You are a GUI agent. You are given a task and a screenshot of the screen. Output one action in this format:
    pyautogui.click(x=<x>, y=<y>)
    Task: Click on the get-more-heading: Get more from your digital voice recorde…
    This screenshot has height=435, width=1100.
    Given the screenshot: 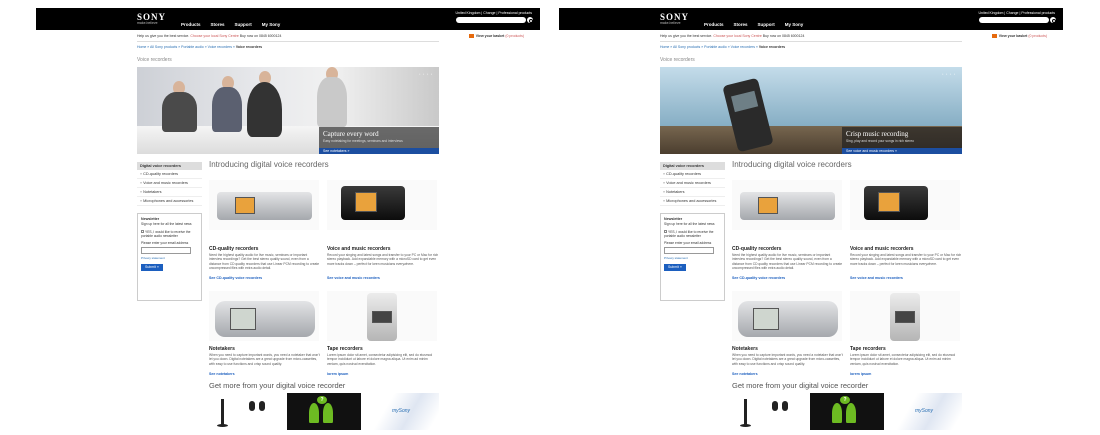 What is the action you would take?
    pyautogui.click(x=800, y=385)
    